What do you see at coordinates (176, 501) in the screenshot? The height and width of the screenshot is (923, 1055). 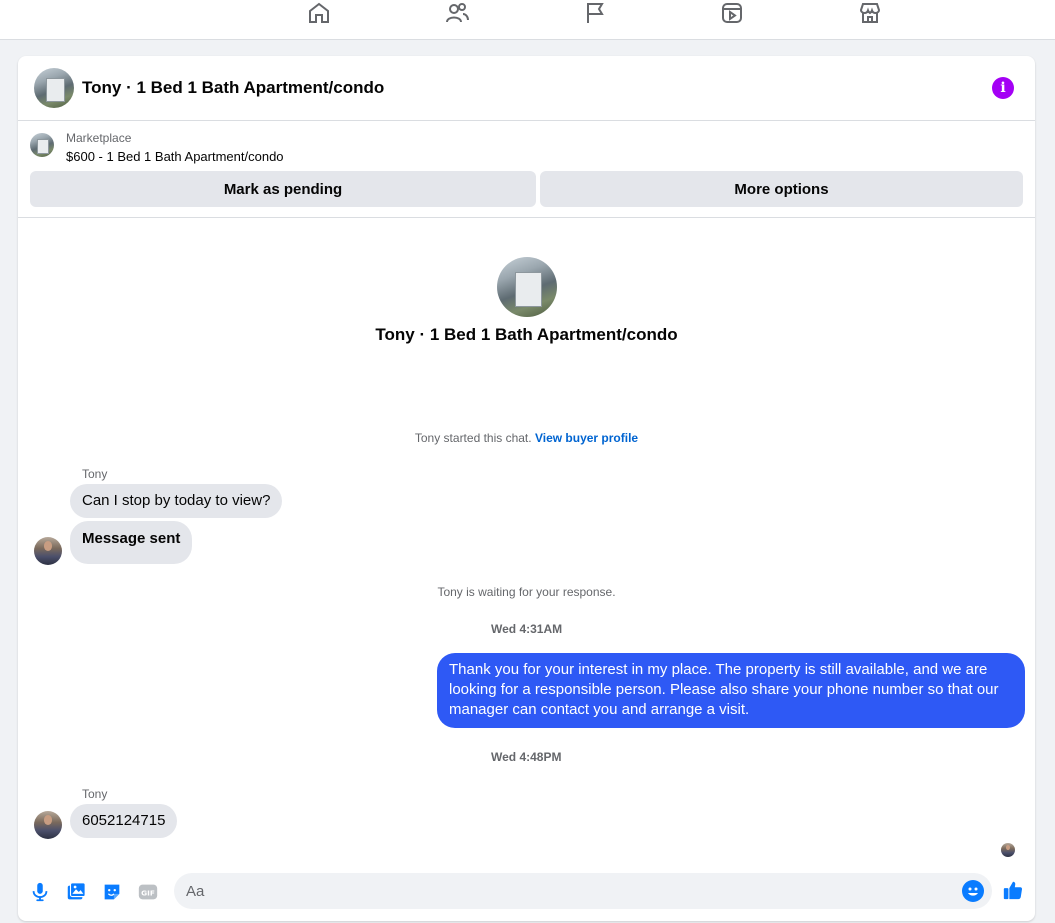 I see `incoming-message: Can I stop by today to view?` at bounding box center [176, 501].